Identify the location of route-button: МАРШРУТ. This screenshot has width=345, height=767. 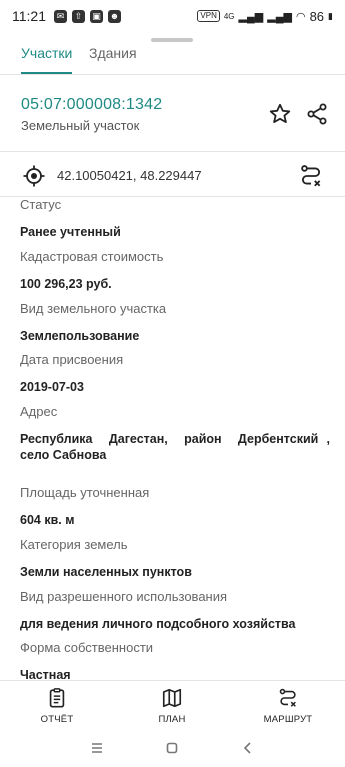
(288, 706).